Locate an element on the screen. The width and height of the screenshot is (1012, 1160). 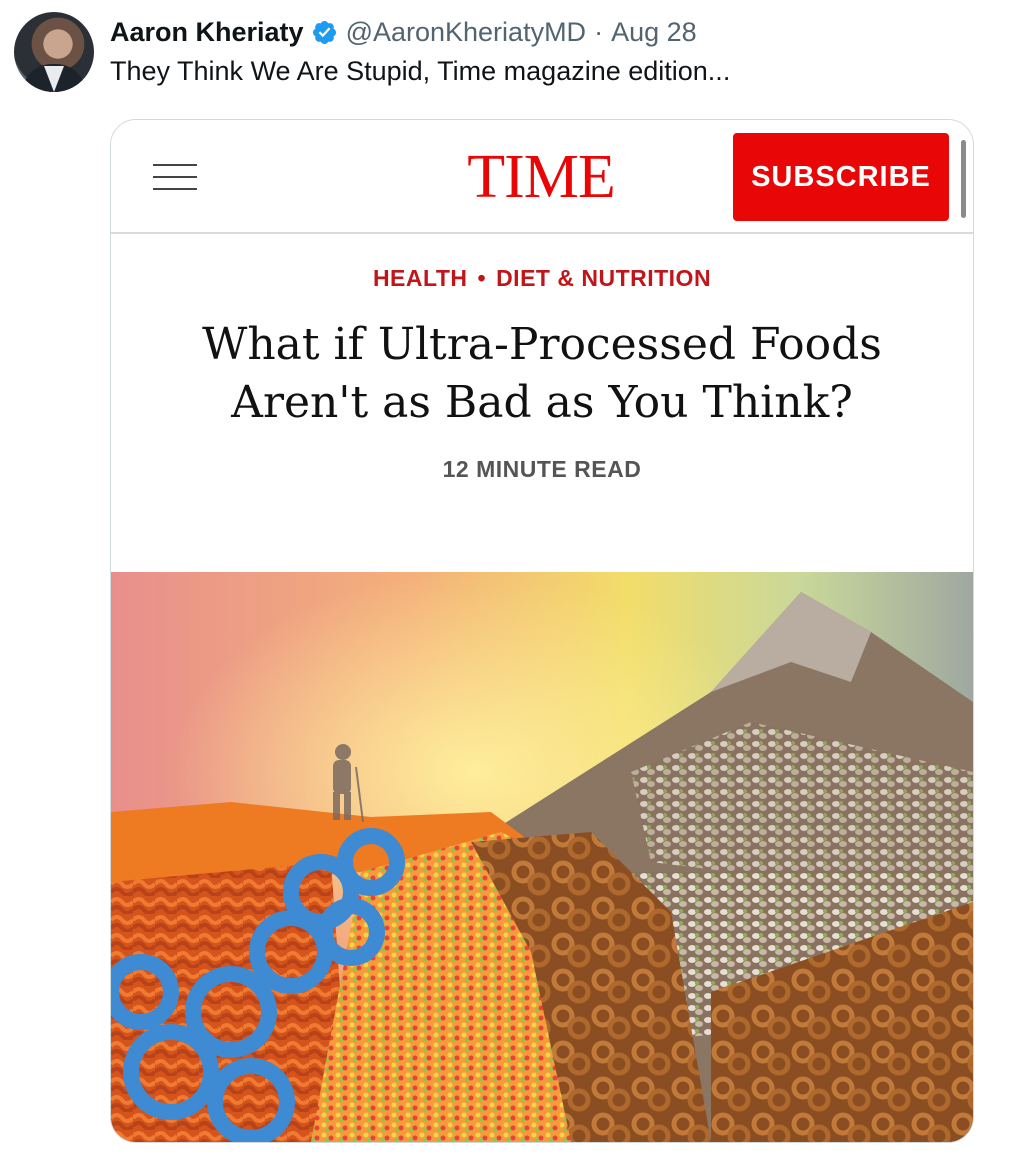
category-diet-nutrition: DIET & NUTRITION is located at coordinates (603, 278).